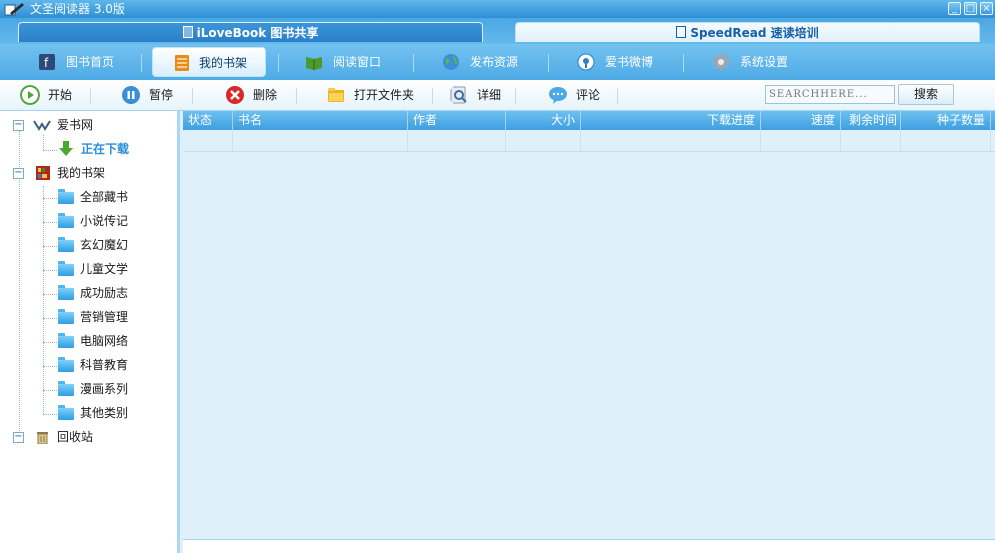  What do you see at coordinates (926, 94) in the screenshot?
I see `search-button: 搜索` at bounding box center [926, 94].